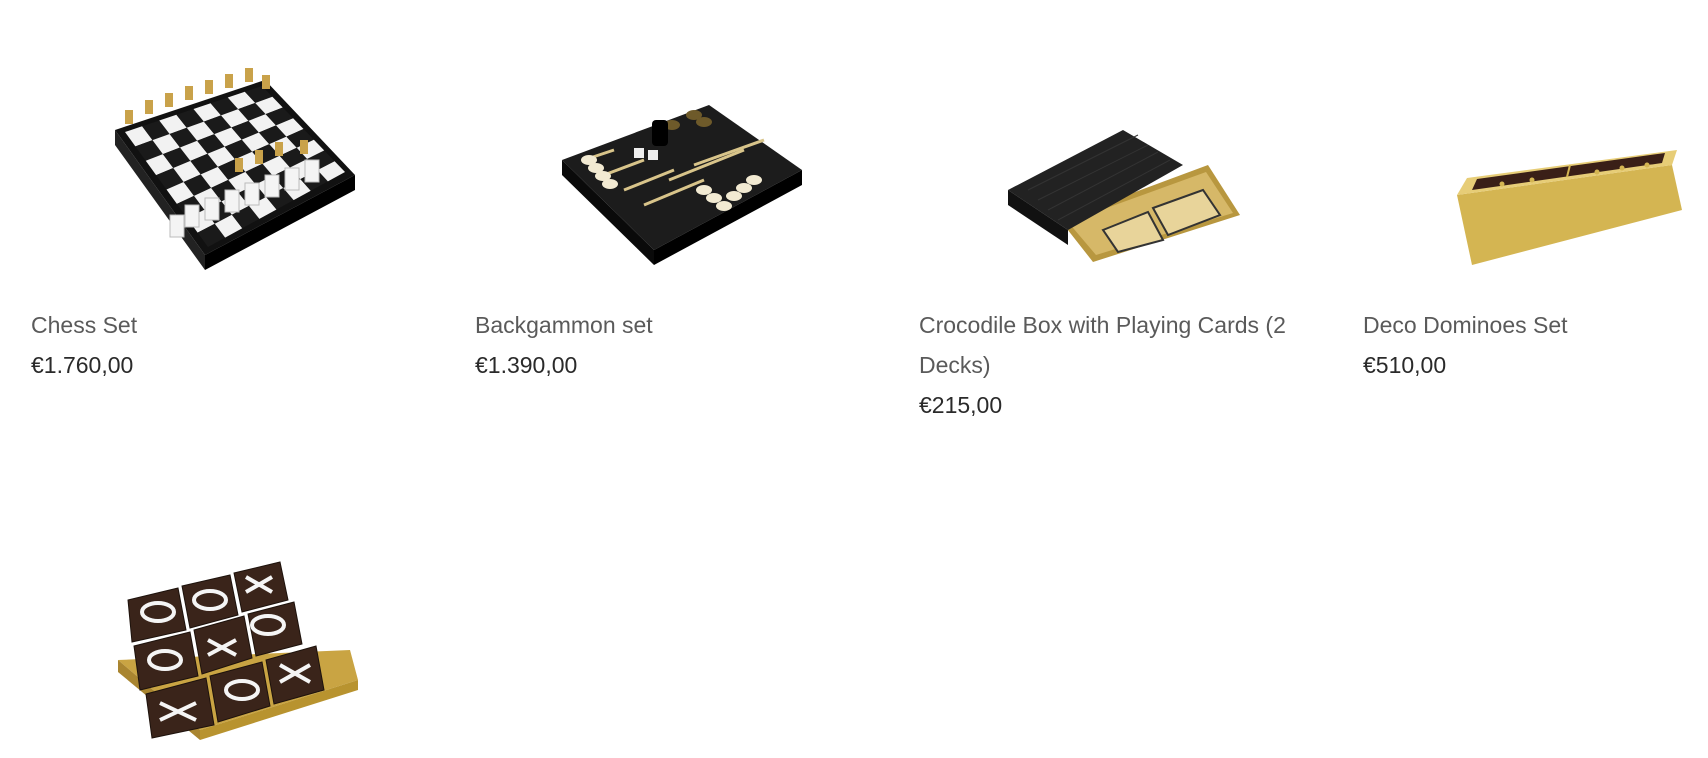 The image size is (1708, 758). I want to click on backgammon-set-image, so click(644, 150).